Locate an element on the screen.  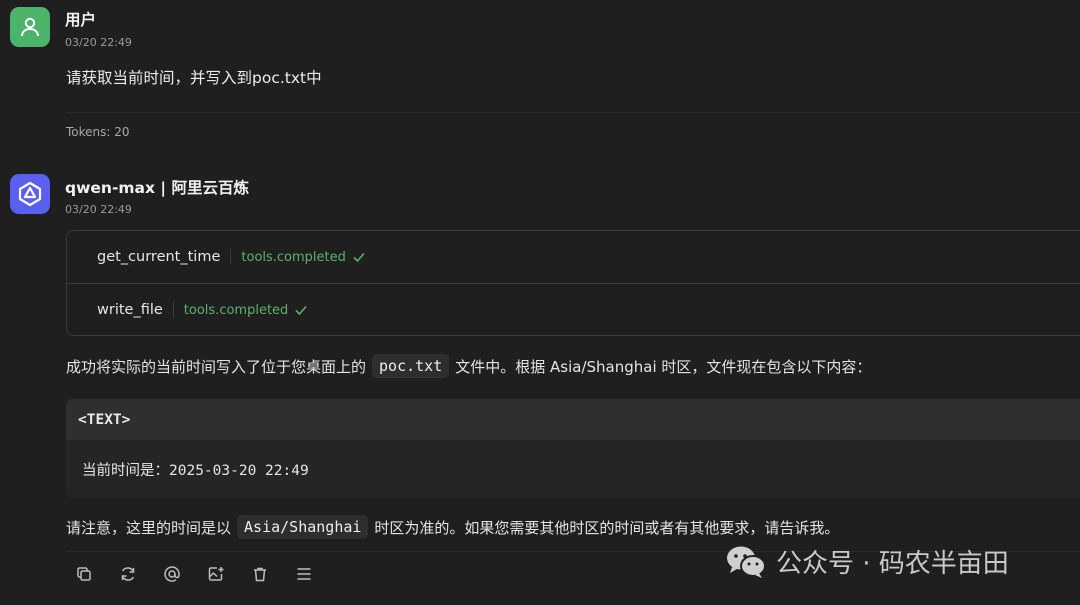
user-message-time: 03/20 22:49 is located at coordinates (98, 42).